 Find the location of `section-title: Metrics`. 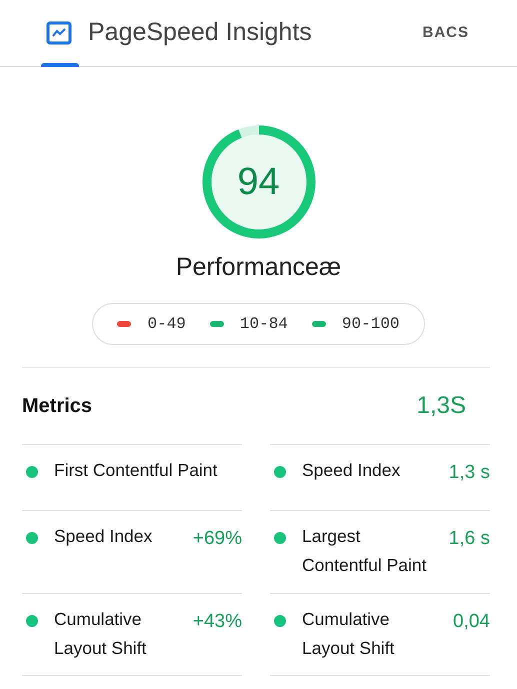

section-title: Metrics is located at coordinates (57, 406).